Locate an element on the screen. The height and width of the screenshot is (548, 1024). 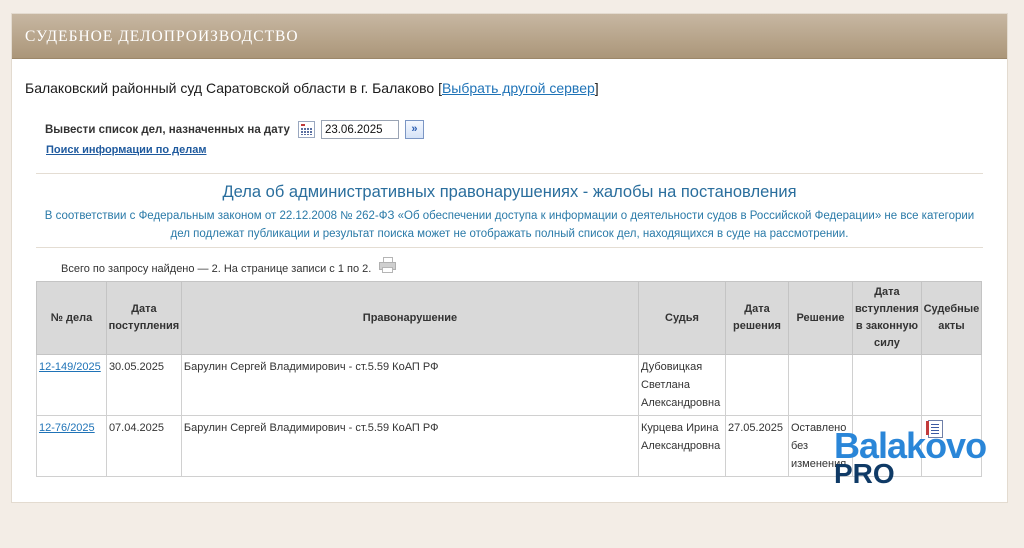
divider-top is located at coordinates (509, 173).